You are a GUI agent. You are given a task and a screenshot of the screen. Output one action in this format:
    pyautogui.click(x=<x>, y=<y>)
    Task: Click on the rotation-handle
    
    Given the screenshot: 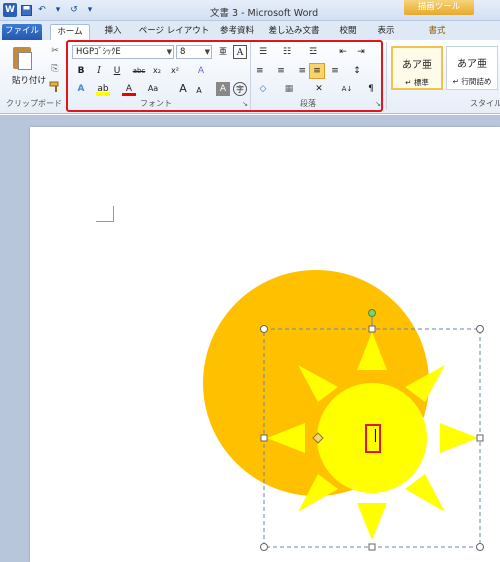 What is the action you would take?
    pyautogui.click(x=372, y=313)
    